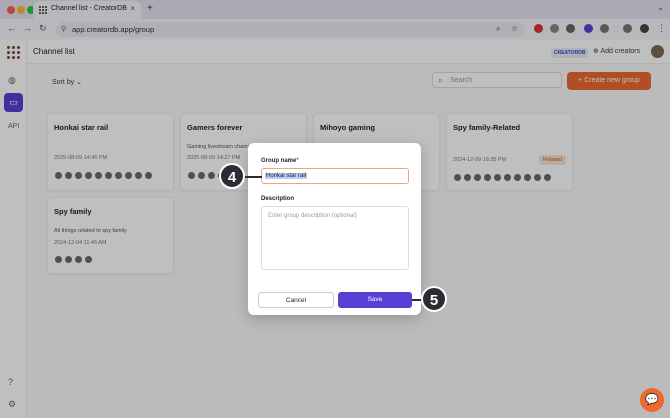  Describe the element at coordinates (312, 216) in the screenshot. I see `description-placeholder: Enter group description (optional)` at that location.